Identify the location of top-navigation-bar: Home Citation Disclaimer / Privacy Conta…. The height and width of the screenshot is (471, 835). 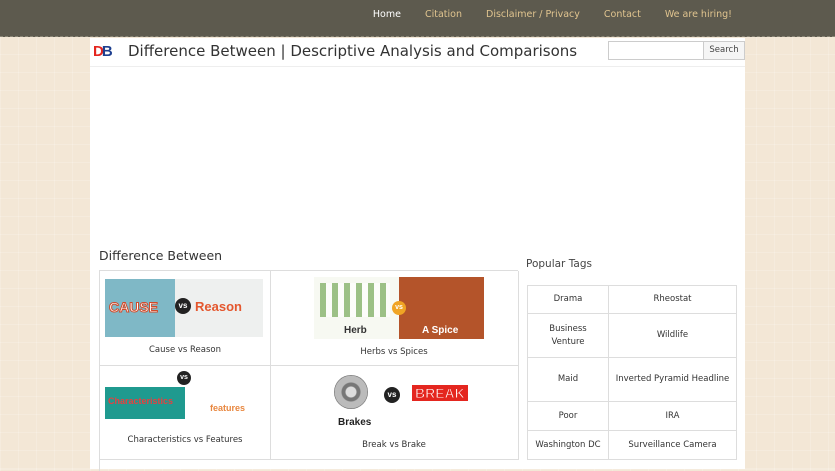
(417, 18).